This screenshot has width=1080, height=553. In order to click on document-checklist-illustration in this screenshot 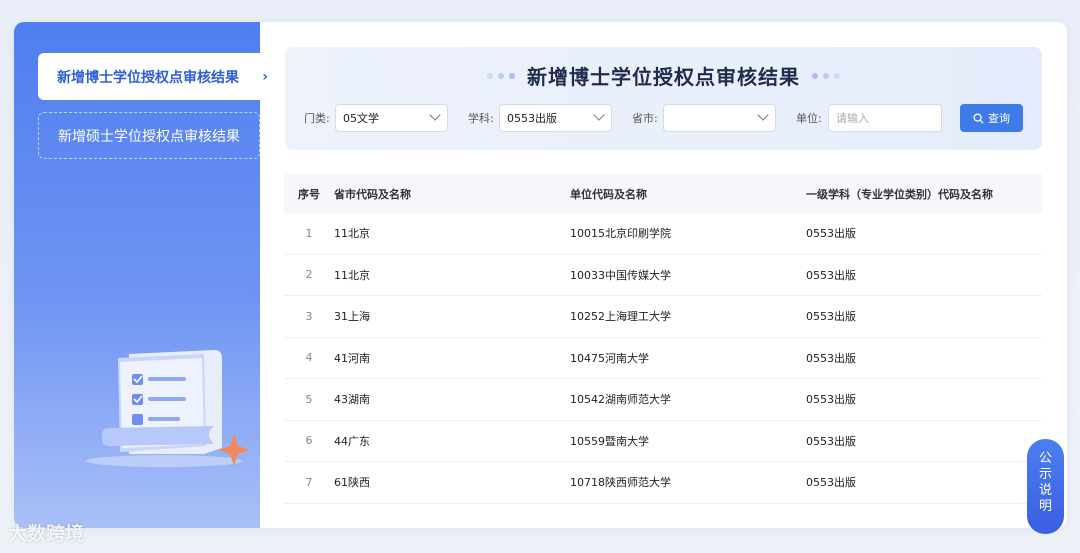, I will do `click(168, 408)`.